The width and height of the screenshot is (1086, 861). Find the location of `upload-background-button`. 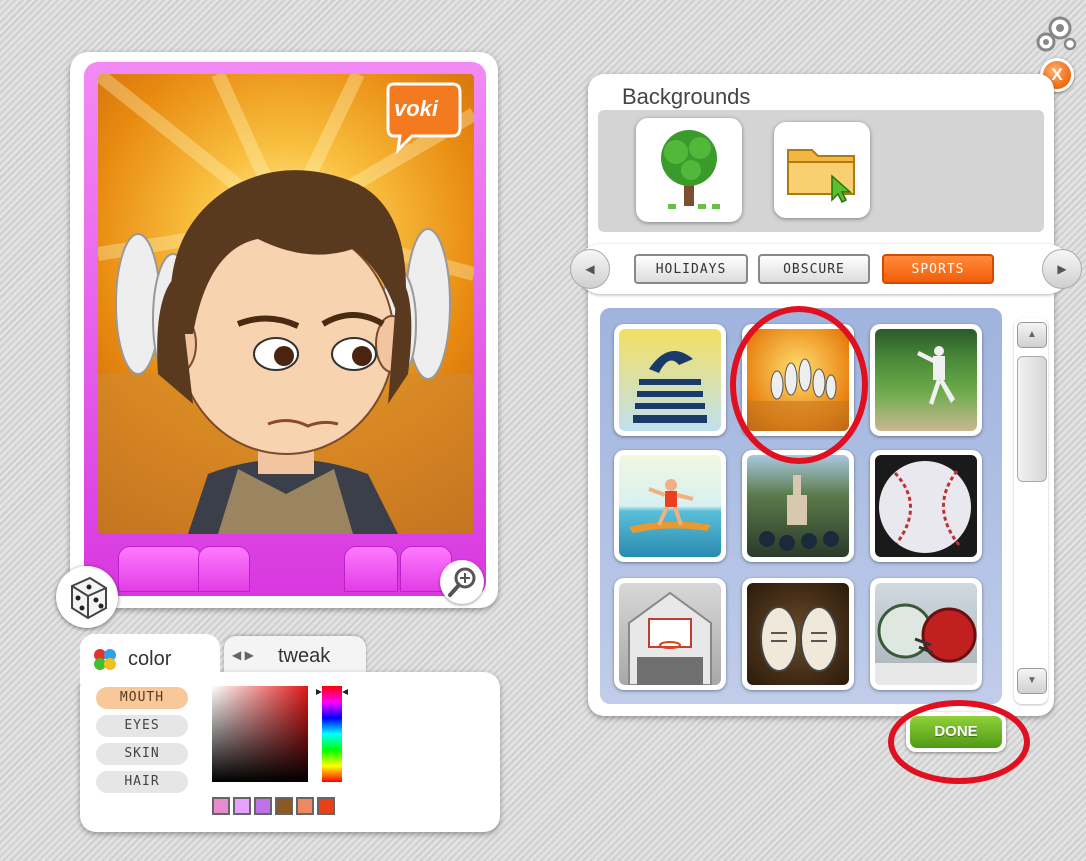

upload-background-button is located at coordinates (822, 170).